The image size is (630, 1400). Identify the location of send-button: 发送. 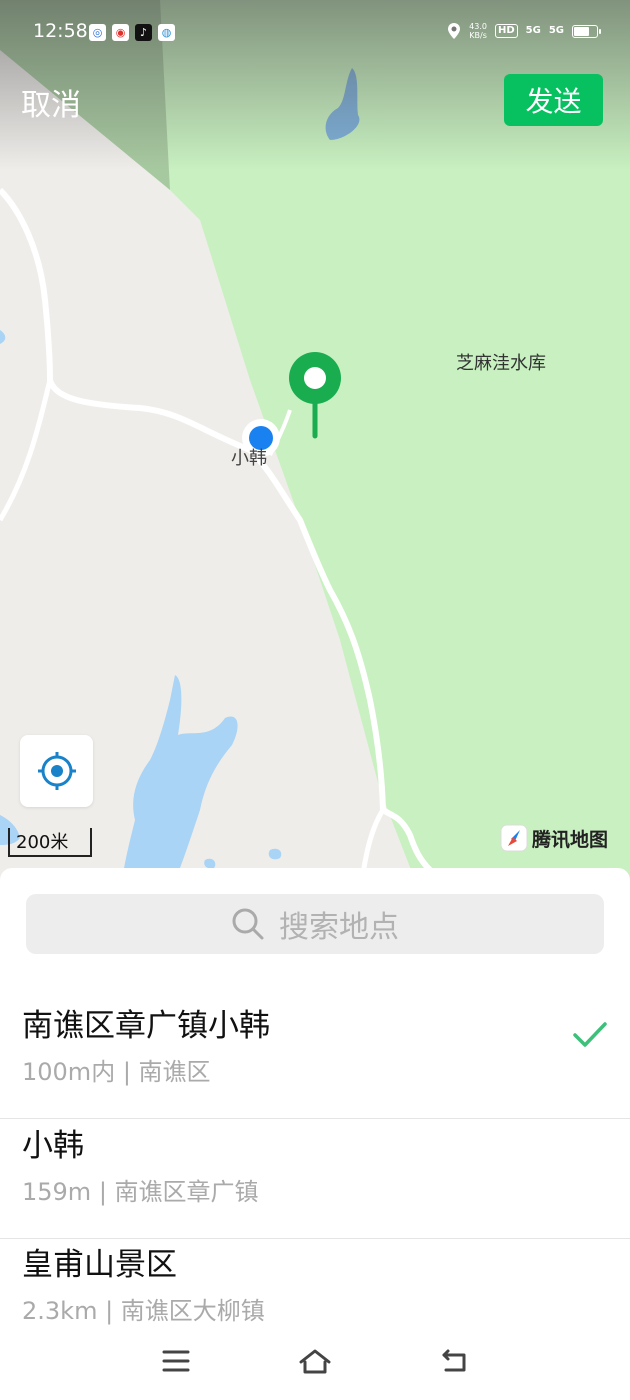
(553, 100).